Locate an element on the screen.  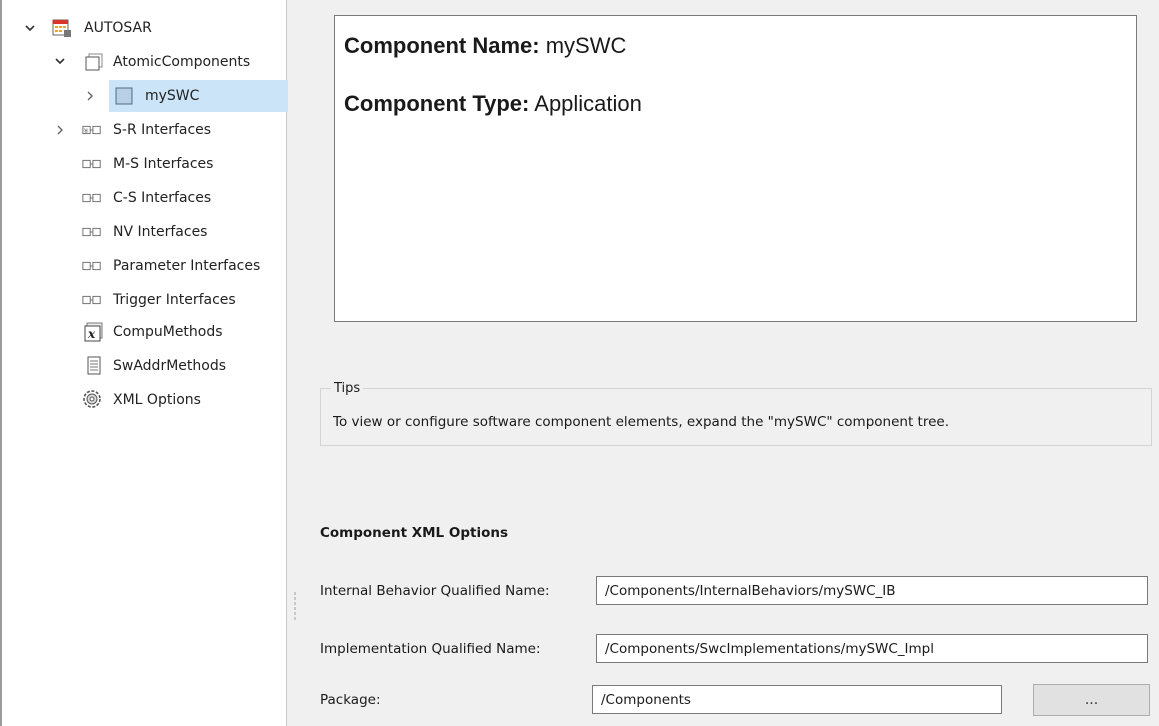
tree-node-label: CompuMethods is located at coordinates (168, 332).